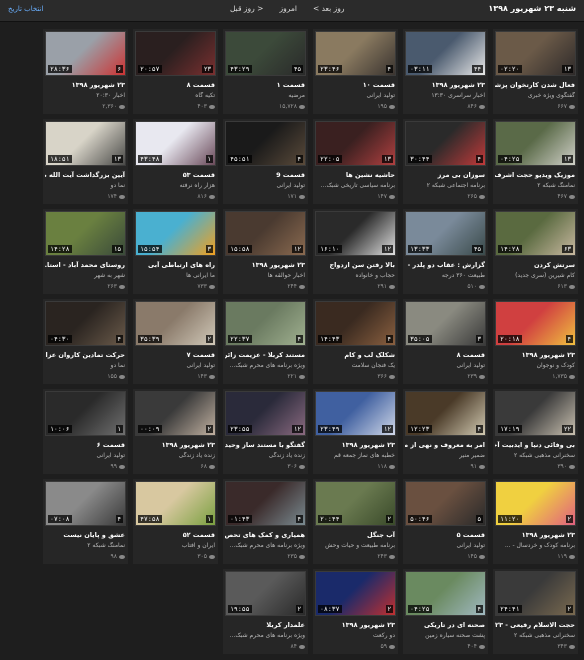 This screenshot has width=584, height=660. What do you see at coordinates (175, 185) in the screenshot?
I see `program-name: هزار راه نرفته` at bounding box center [175, 185].